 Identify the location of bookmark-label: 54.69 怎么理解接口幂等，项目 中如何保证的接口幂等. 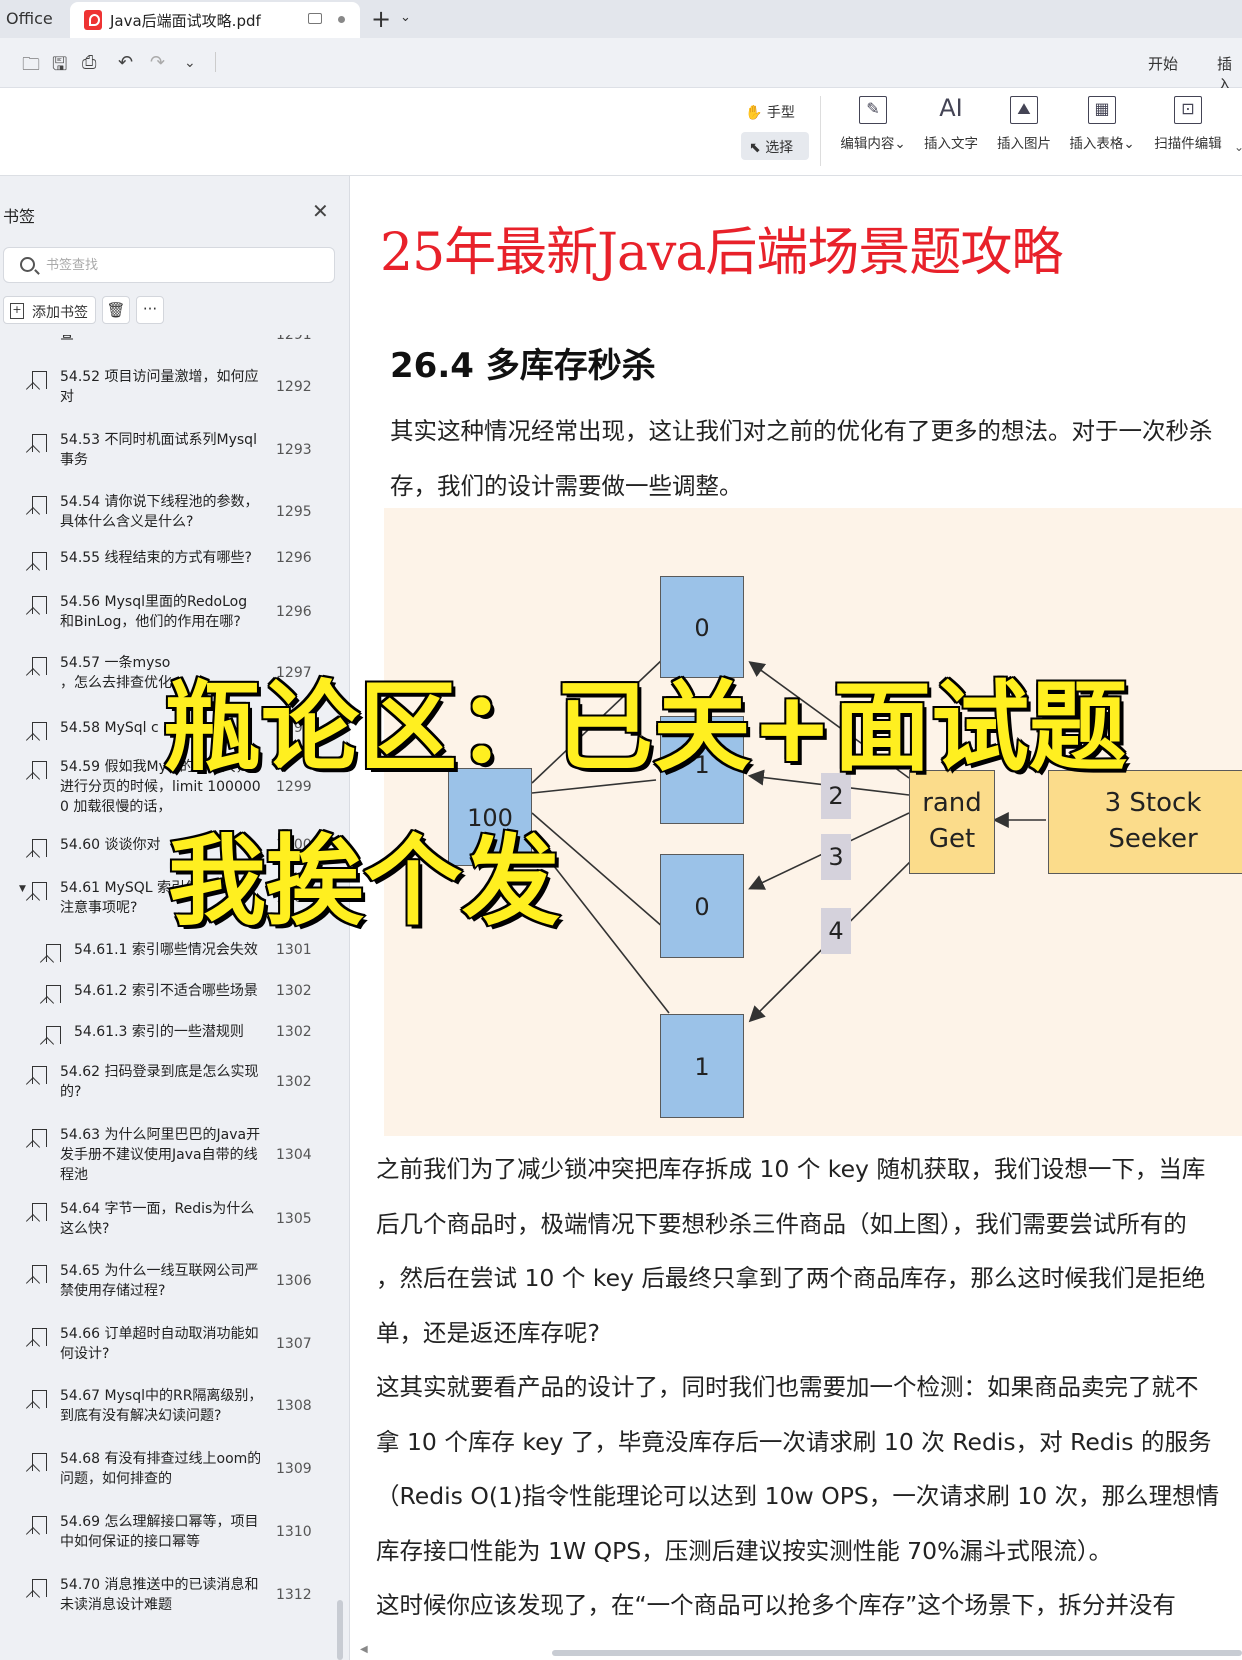
(159, 1532).